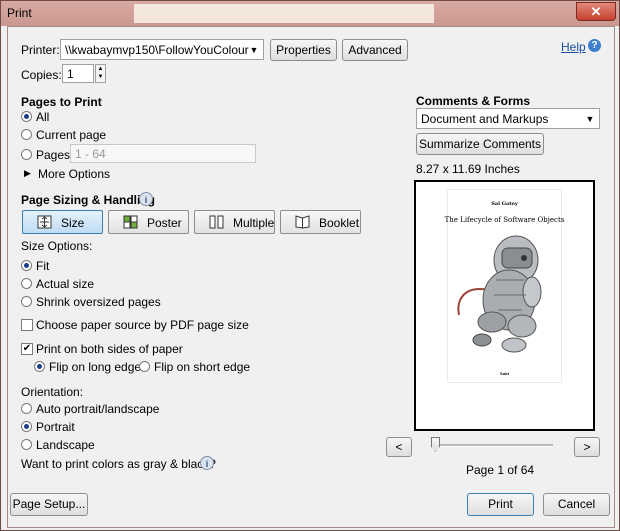  I want to click on pages-to-print-heading: Pages to Print, so click(61, 102).